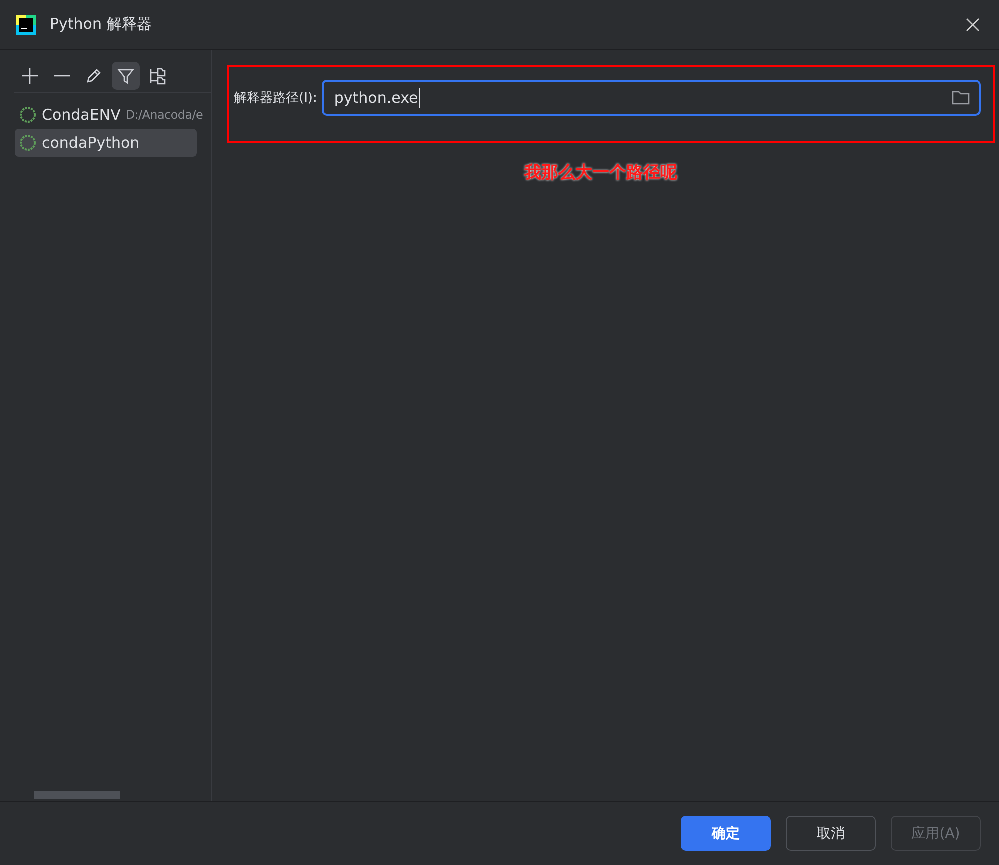 Image resolution: width=999 pixels, height=865 pixels. Describe the element at coordinates (600, 173) in the screenshot. I see `annotation-text: 我那么大一个路径呢` at that location.